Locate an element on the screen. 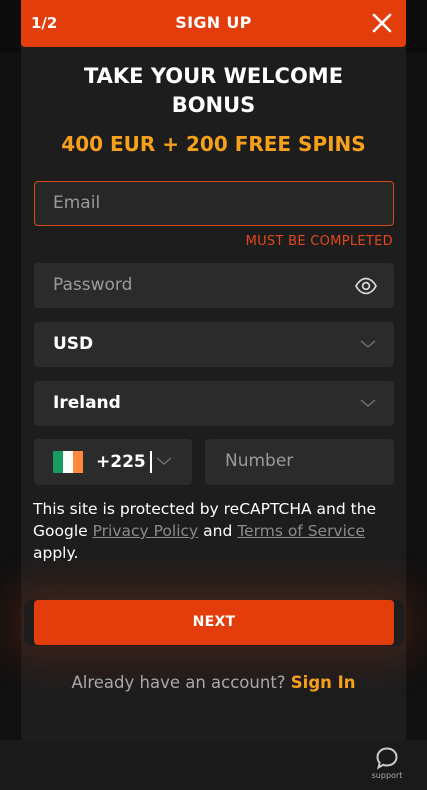 This screenshot has height=790, width=427. welcome-headline: TAKE YOUR WELCOME BONUS is located at coordinates (213, 91).